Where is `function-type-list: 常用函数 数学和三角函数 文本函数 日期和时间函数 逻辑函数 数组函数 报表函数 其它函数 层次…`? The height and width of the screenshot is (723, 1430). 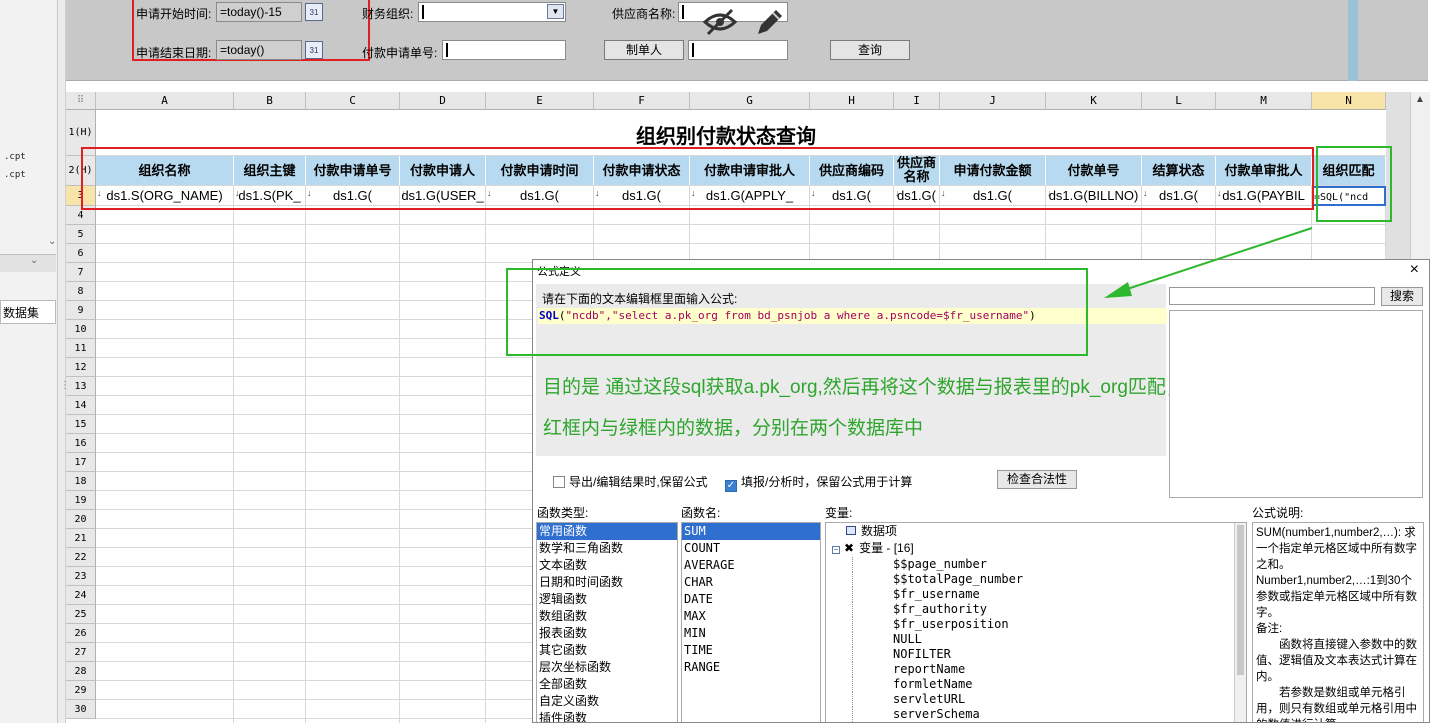
function-type-list: 常用函数 数学和三角函数 文本函数 日期和时间函数 逻辑函数 数组函数 报表函数 其它函数 层次… is located at coordinates (607, 622).